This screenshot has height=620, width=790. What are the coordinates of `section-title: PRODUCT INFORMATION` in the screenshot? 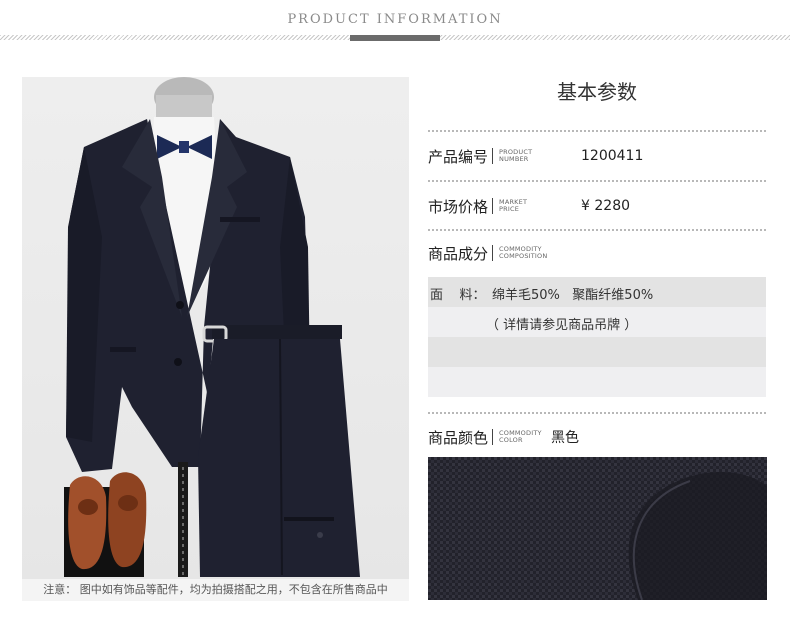 It's located at (395, 19).